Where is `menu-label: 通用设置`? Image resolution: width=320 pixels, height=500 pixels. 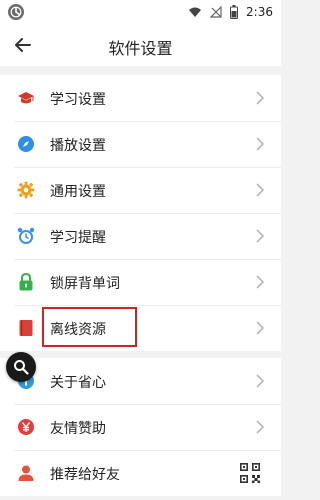 menu-label: 通用设置 is located at coordinates (78, 192).